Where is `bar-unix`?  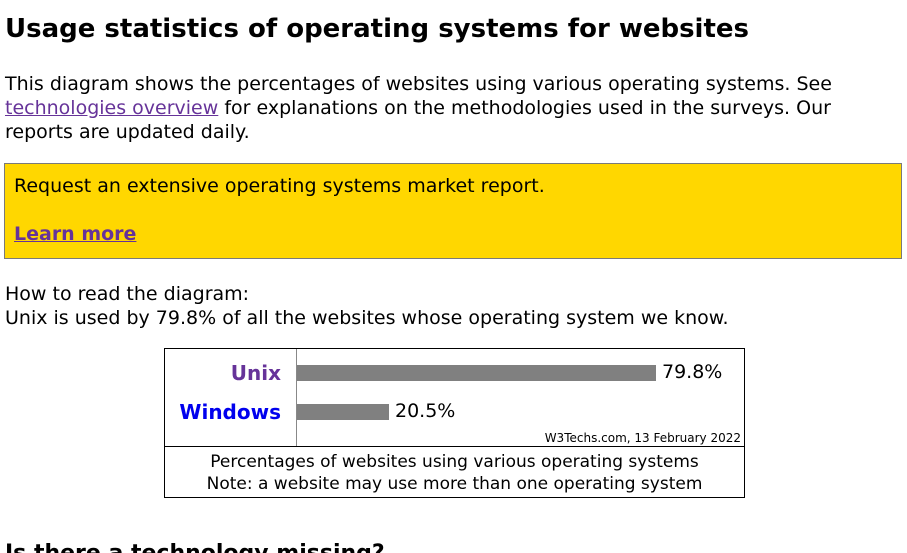
bar-unix is located at coordinates (476, 373).